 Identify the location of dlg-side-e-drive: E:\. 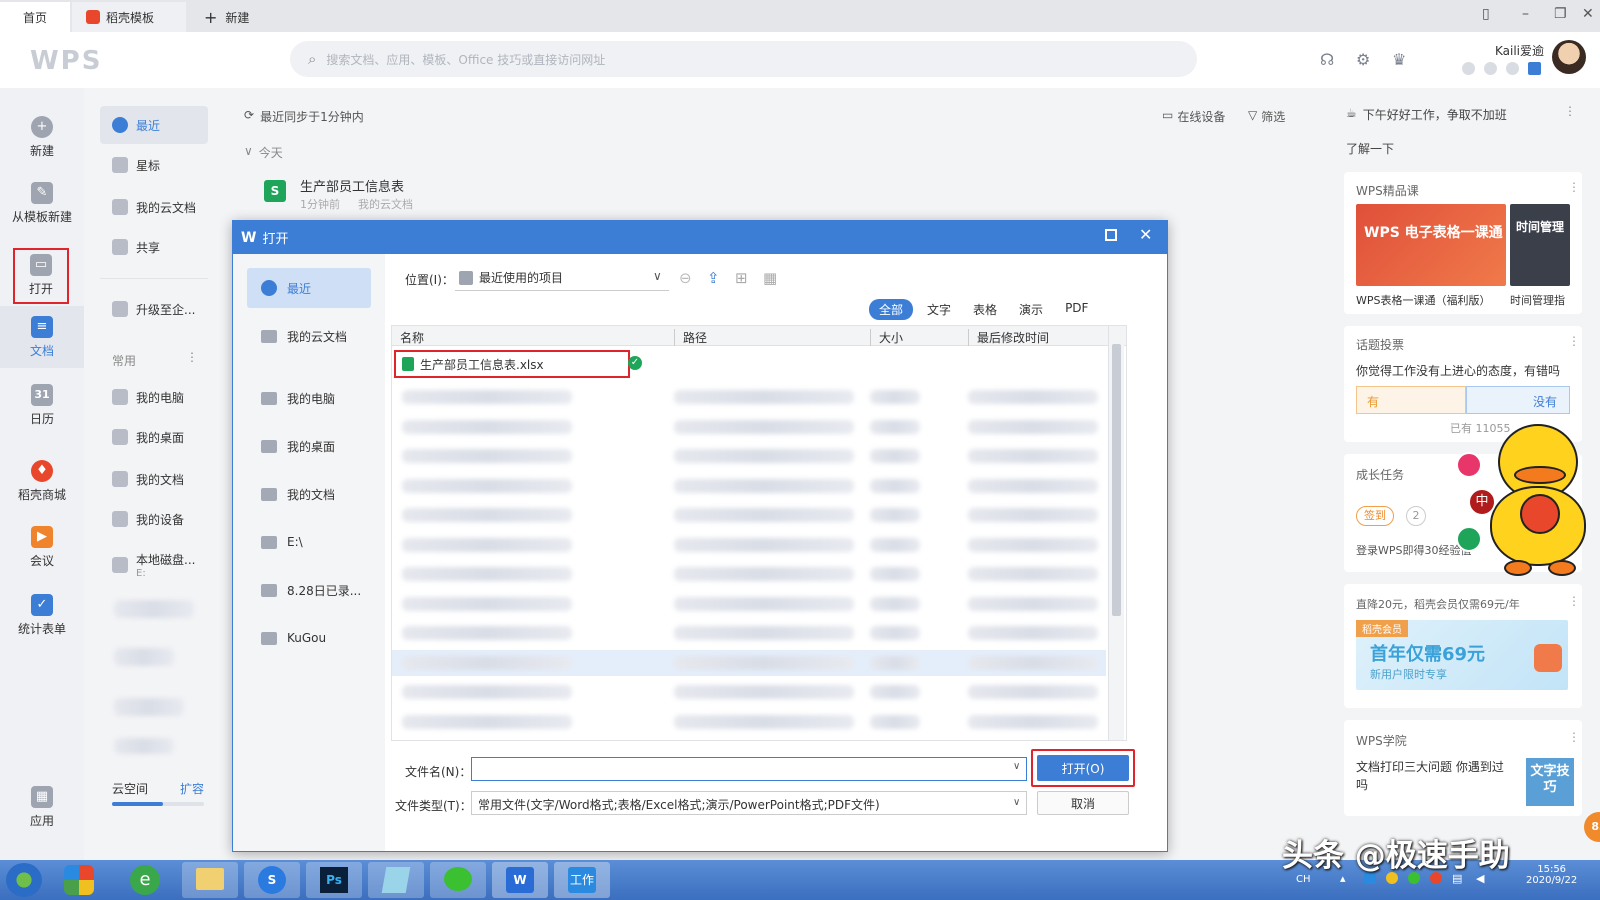
(309, 542).